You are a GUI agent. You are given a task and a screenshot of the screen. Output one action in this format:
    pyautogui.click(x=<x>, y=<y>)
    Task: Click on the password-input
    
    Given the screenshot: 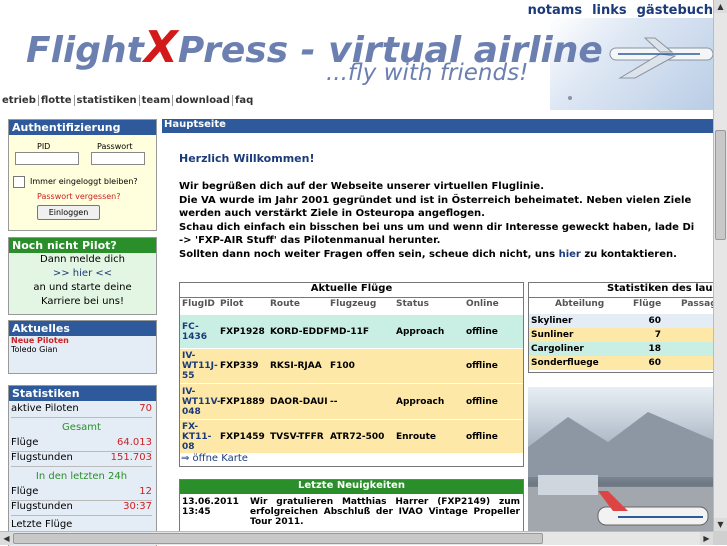 What is the action you would take?
    pyautogui.click(x=118, y=158)
    